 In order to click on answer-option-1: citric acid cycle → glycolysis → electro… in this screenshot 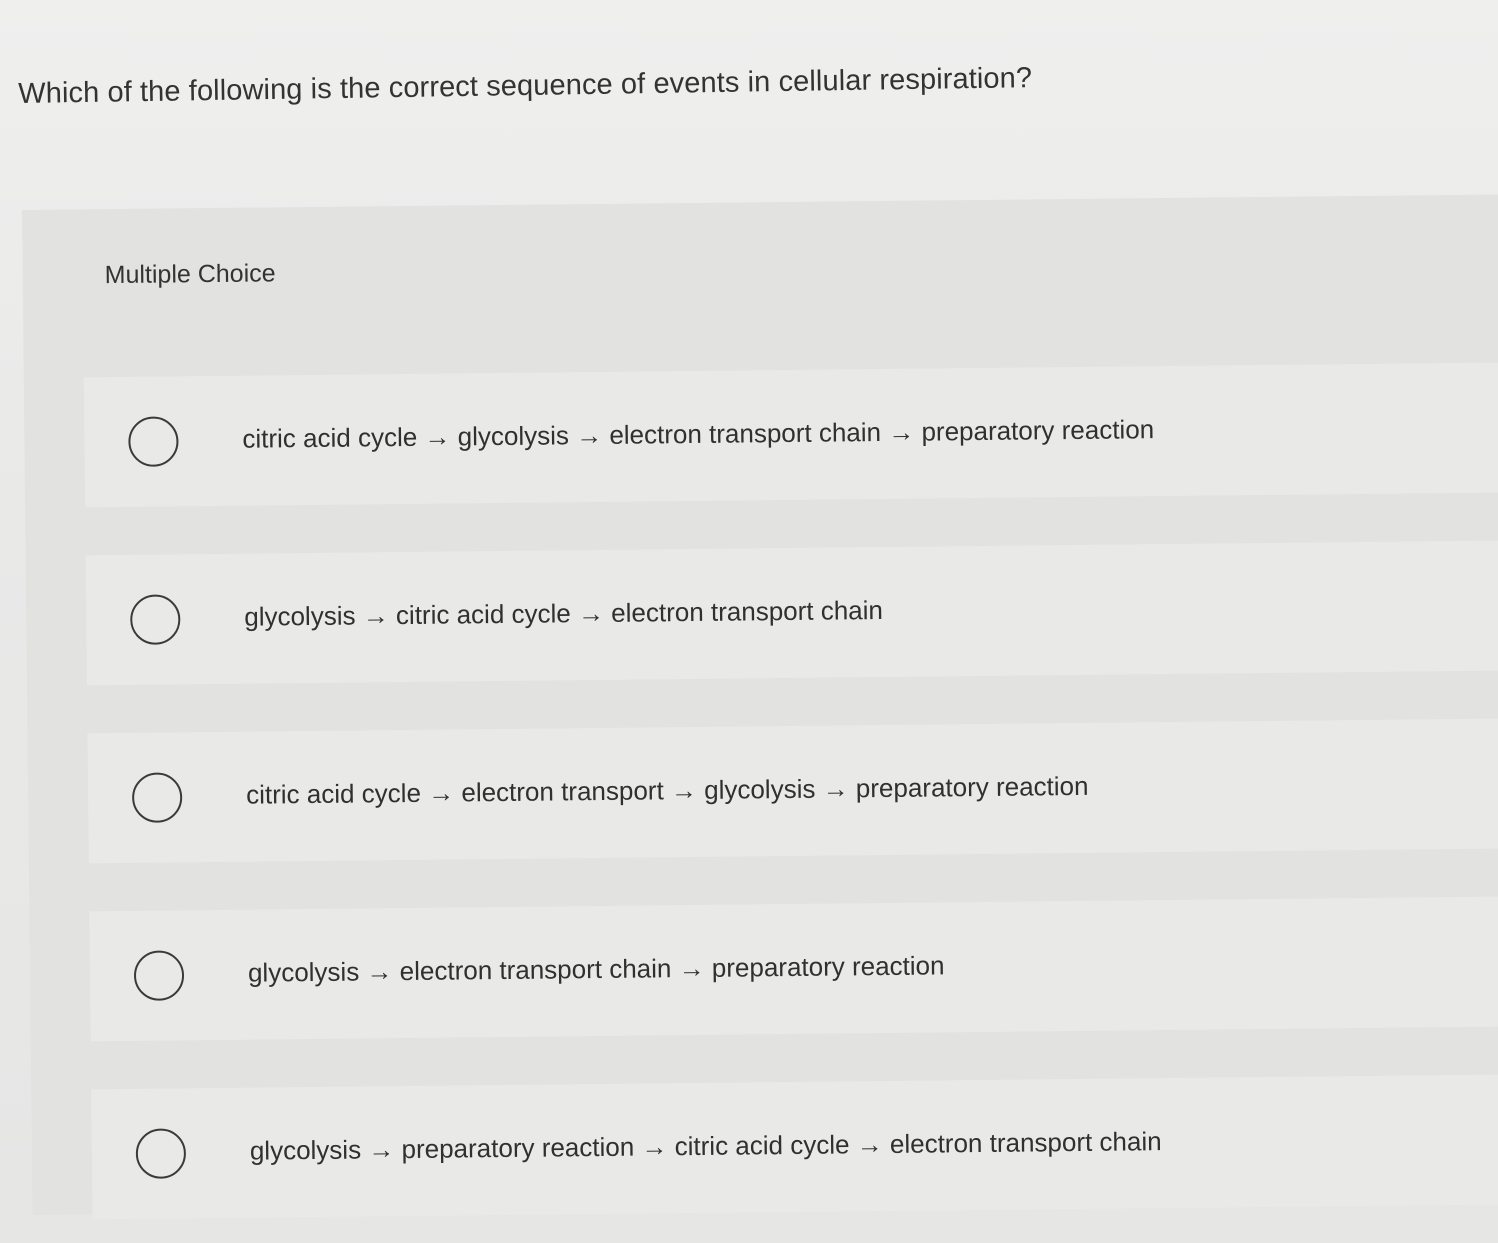, I will do `click(790, 435)`.